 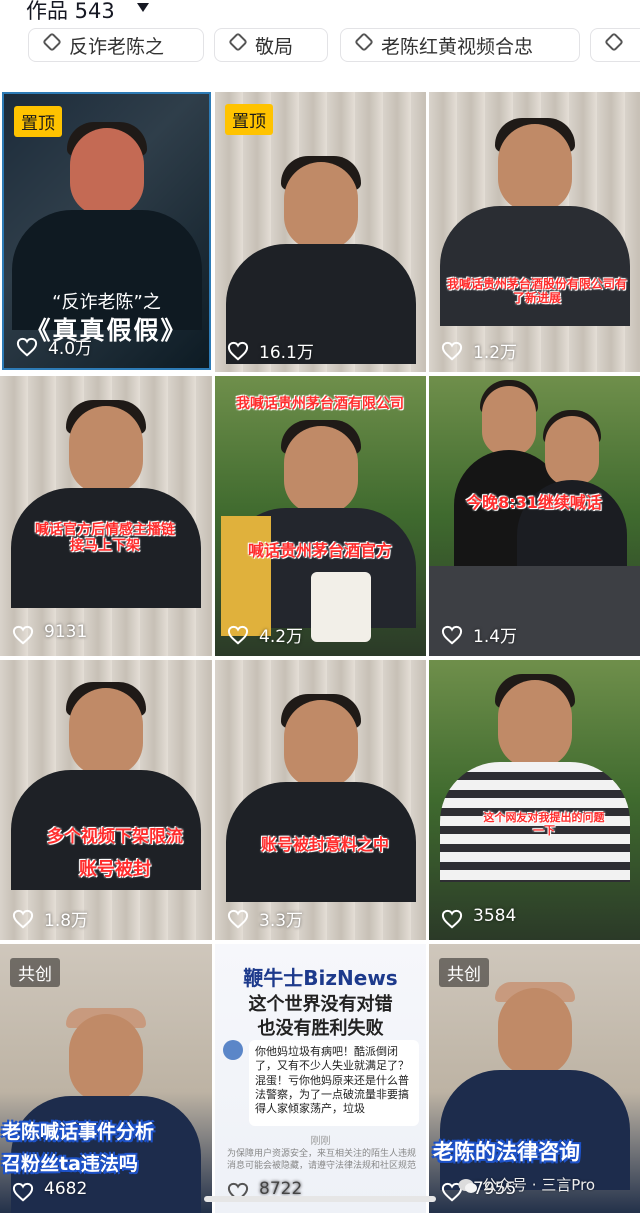 I want to click on chip-label: 敬局, so click(x=274, y=47).